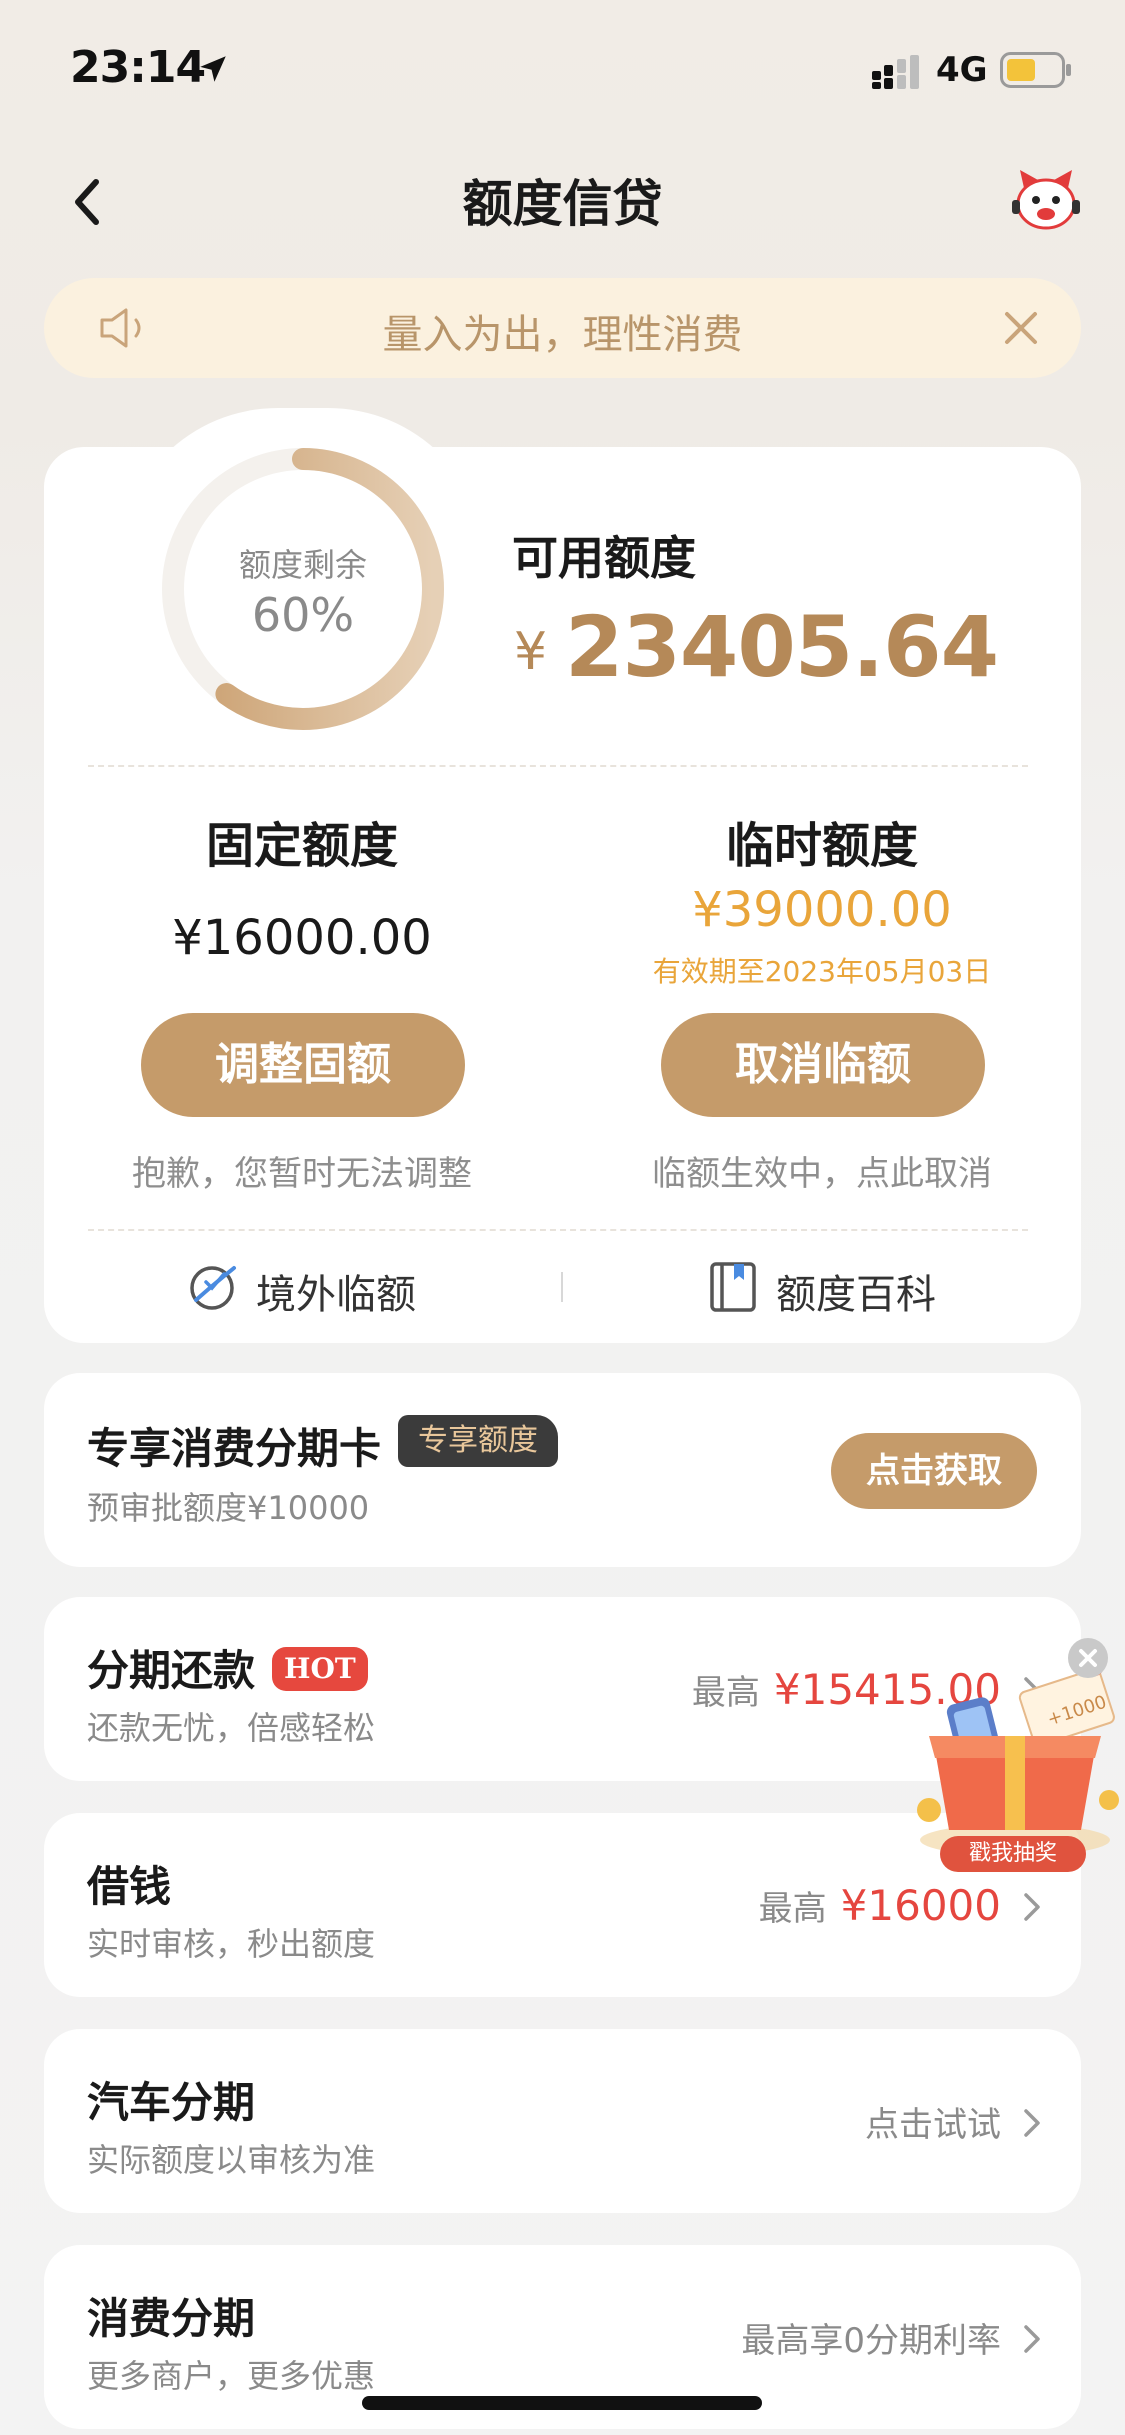 Image resolution: width=1125 pixels, height=2435 pixels. I want to click on hot-badge: HOT, so click(320, 1669).